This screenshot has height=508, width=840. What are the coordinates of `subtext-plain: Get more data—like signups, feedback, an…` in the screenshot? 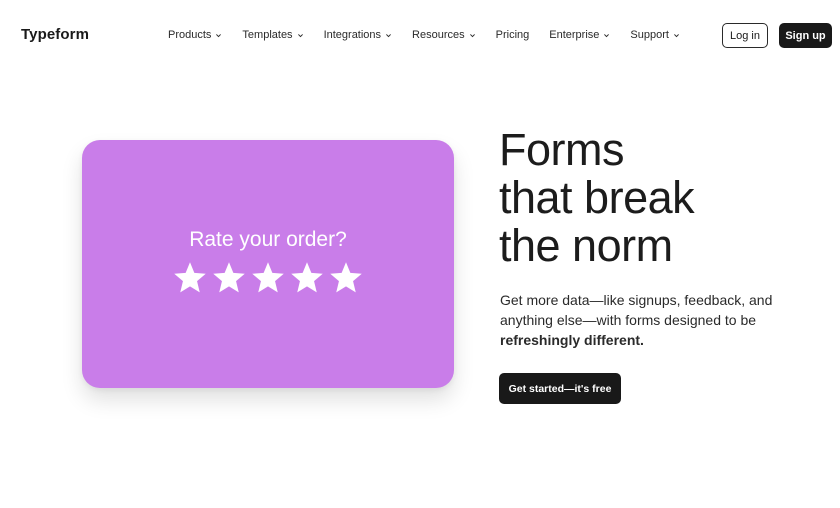 It's located at (636, 310).